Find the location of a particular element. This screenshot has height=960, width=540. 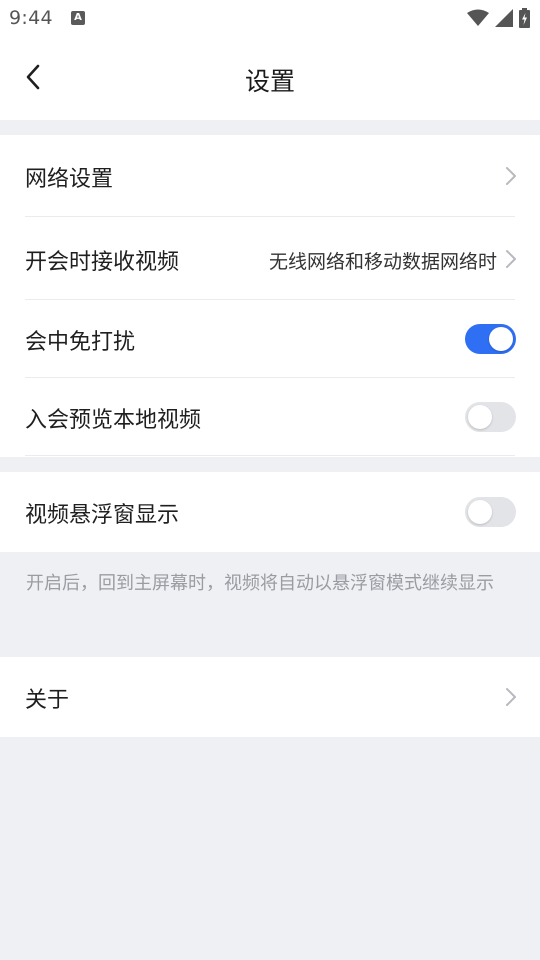

wifi-icon is located at coordinates (478, 17).